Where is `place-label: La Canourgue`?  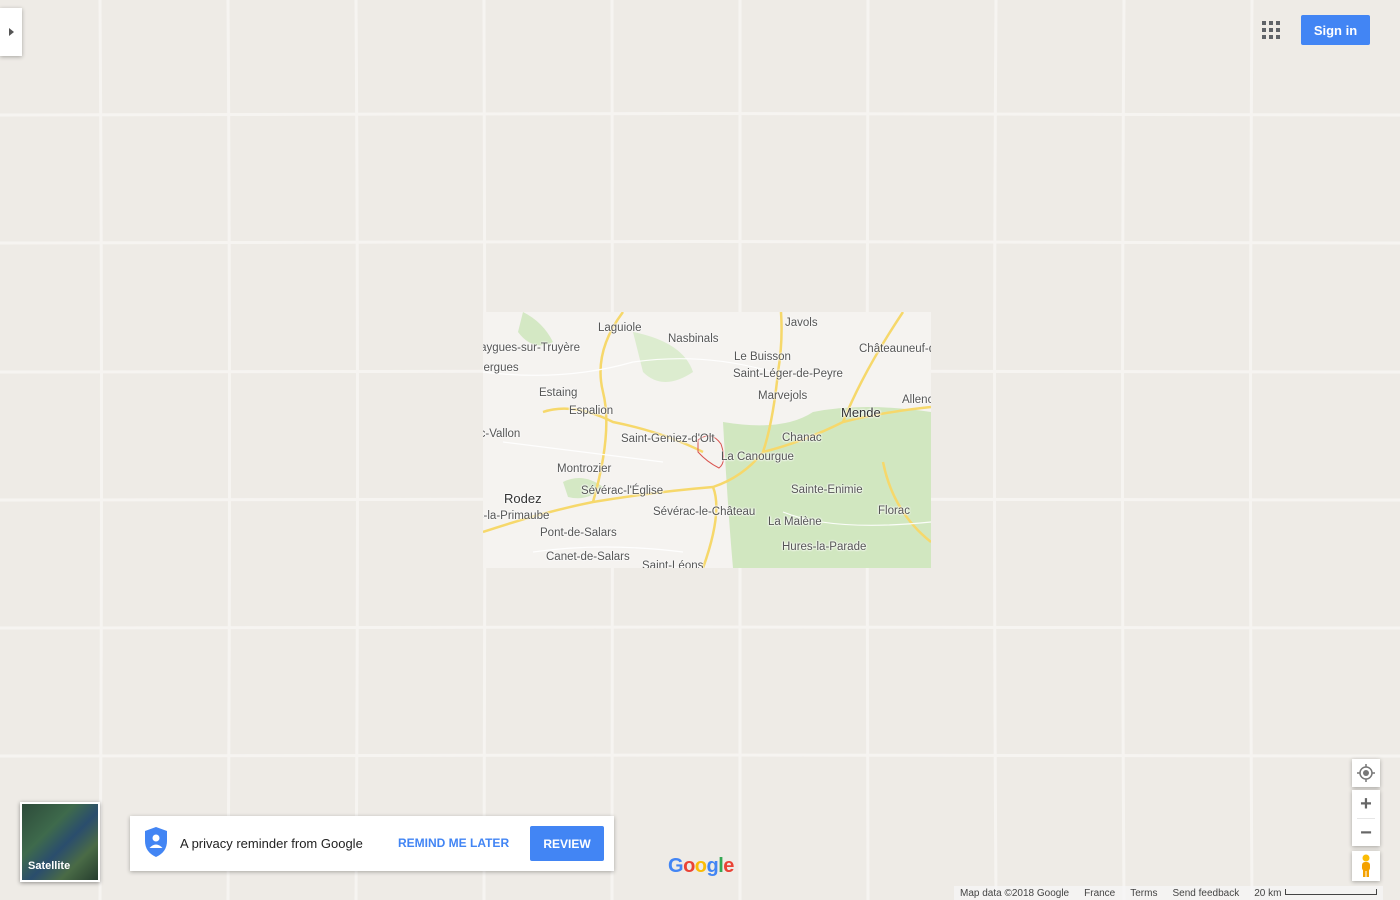 place-label: La Canourgue is located at coordinates (757, 457).